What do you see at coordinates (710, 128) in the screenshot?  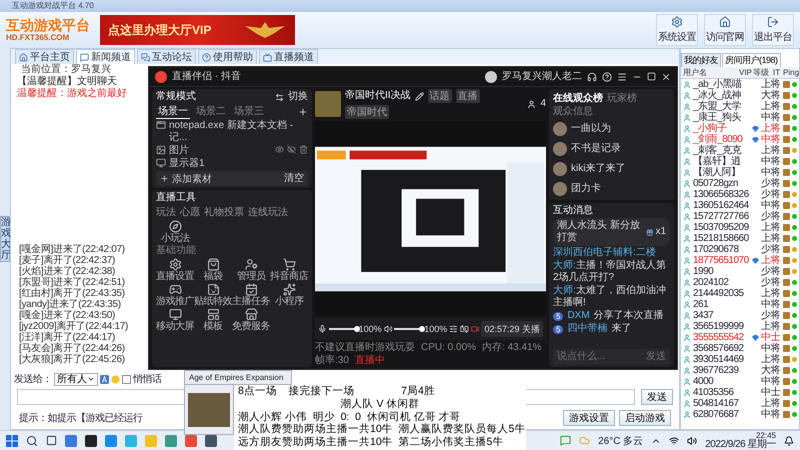 I see `user-name: _小狗子` at bounding box center [710, 128].